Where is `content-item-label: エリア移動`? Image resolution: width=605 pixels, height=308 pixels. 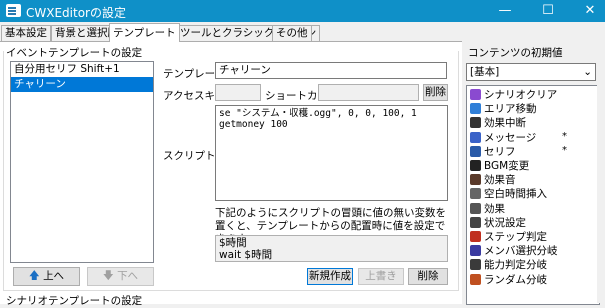 content-item-label: エリア移動 is located at coordinates (510, 109).